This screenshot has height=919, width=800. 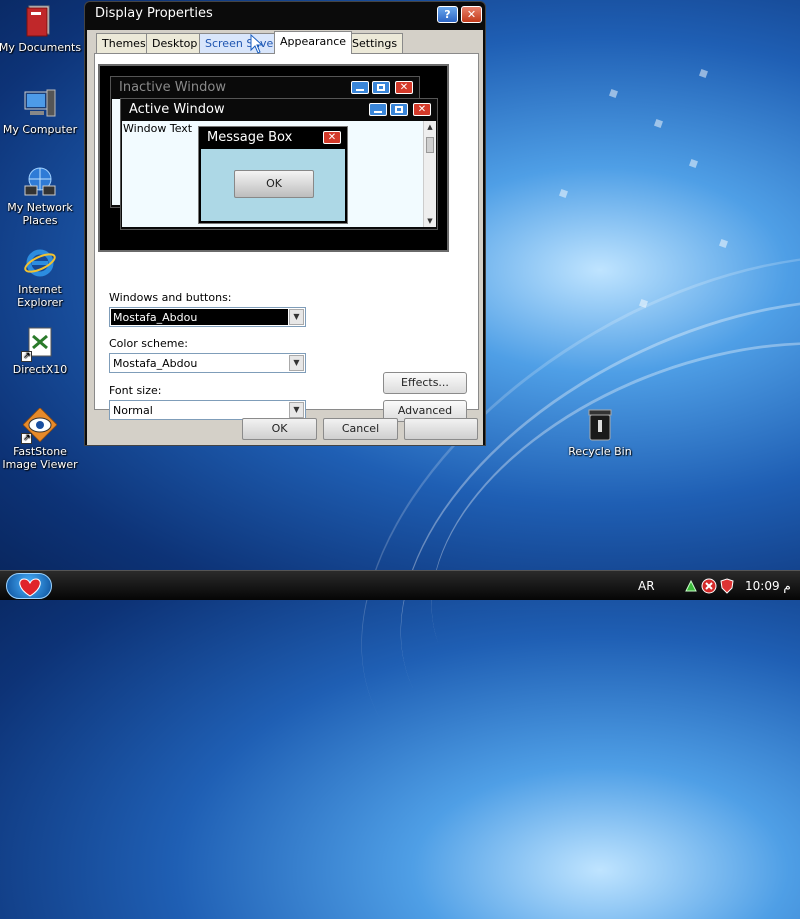 I want to click on scroll-down-icon: ▼, so click(x=430, y=221).